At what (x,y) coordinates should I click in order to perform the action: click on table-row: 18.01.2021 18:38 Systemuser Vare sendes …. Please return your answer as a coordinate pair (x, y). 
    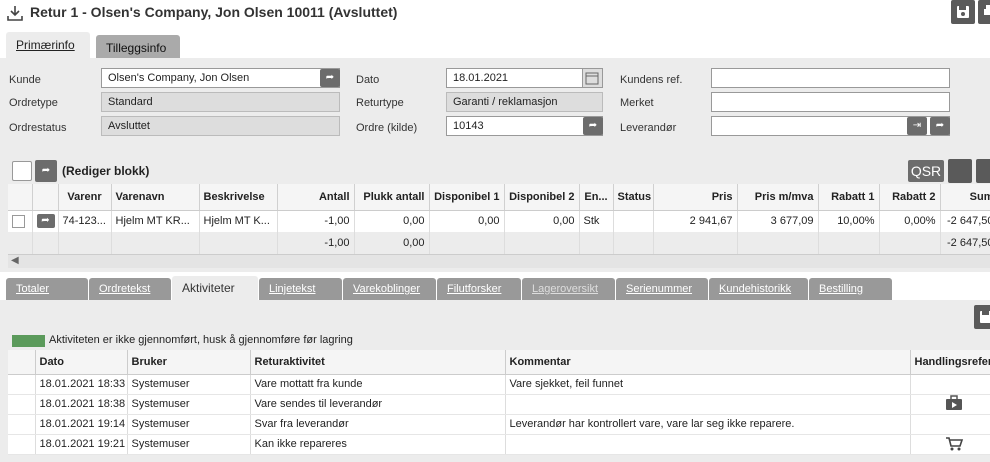
    Looking at the image, I should click on (499, 404).